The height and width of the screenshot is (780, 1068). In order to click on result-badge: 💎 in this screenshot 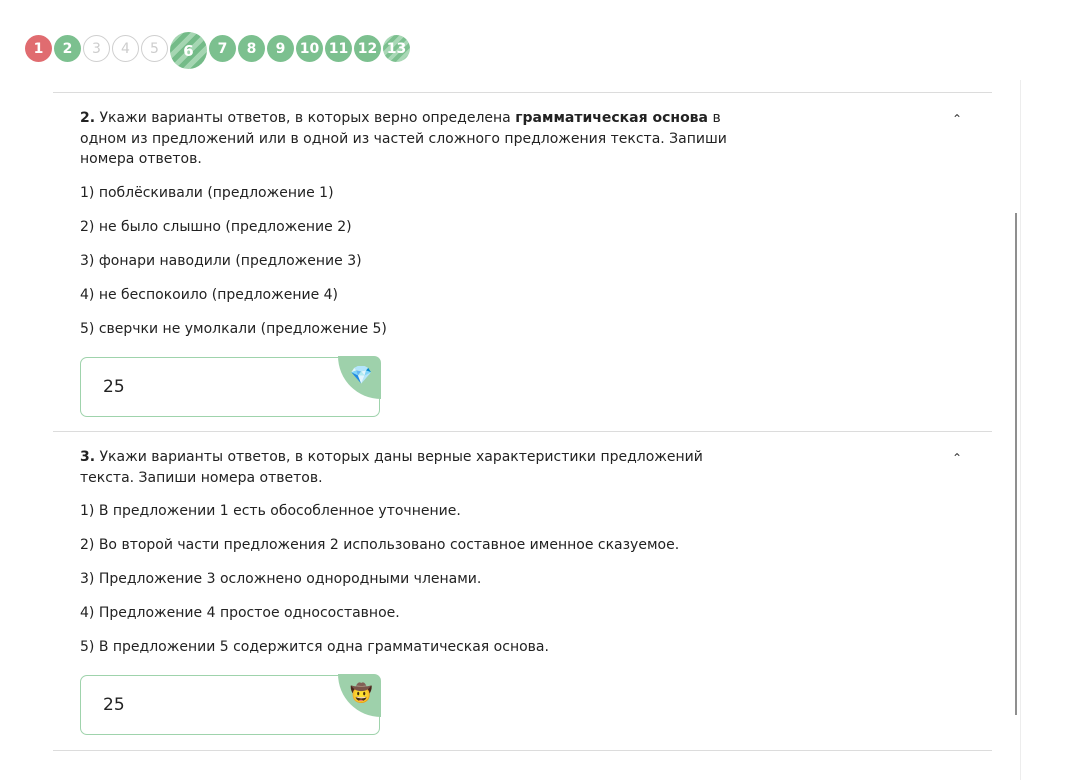, I will do `click(359, 377)`.